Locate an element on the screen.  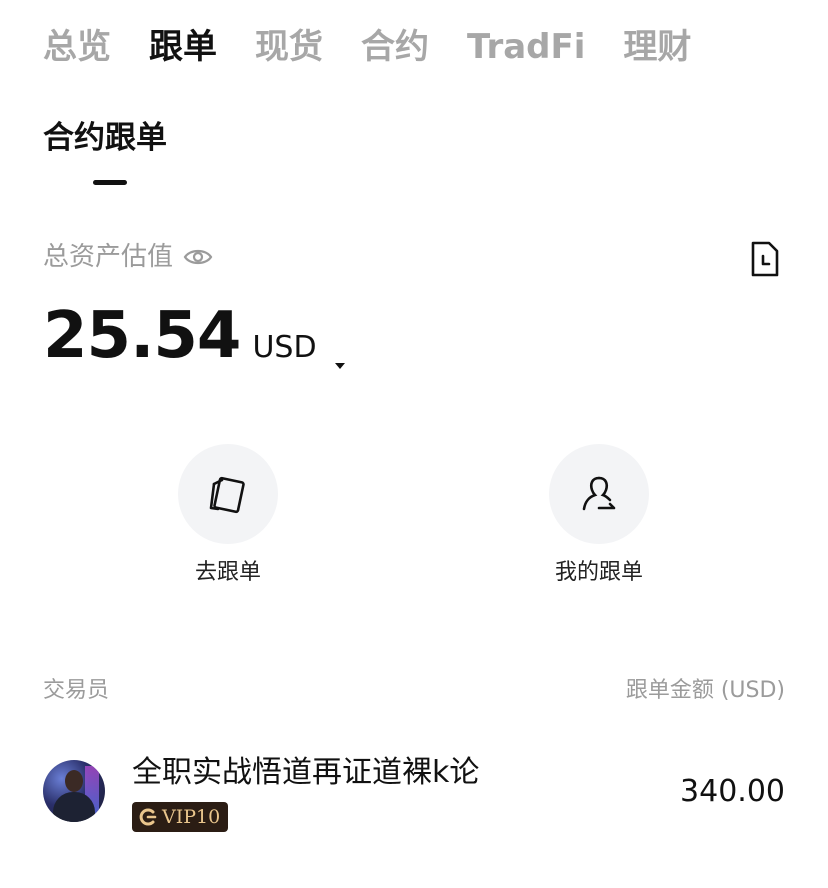
cards-icon is located at coordinates (227, 495).